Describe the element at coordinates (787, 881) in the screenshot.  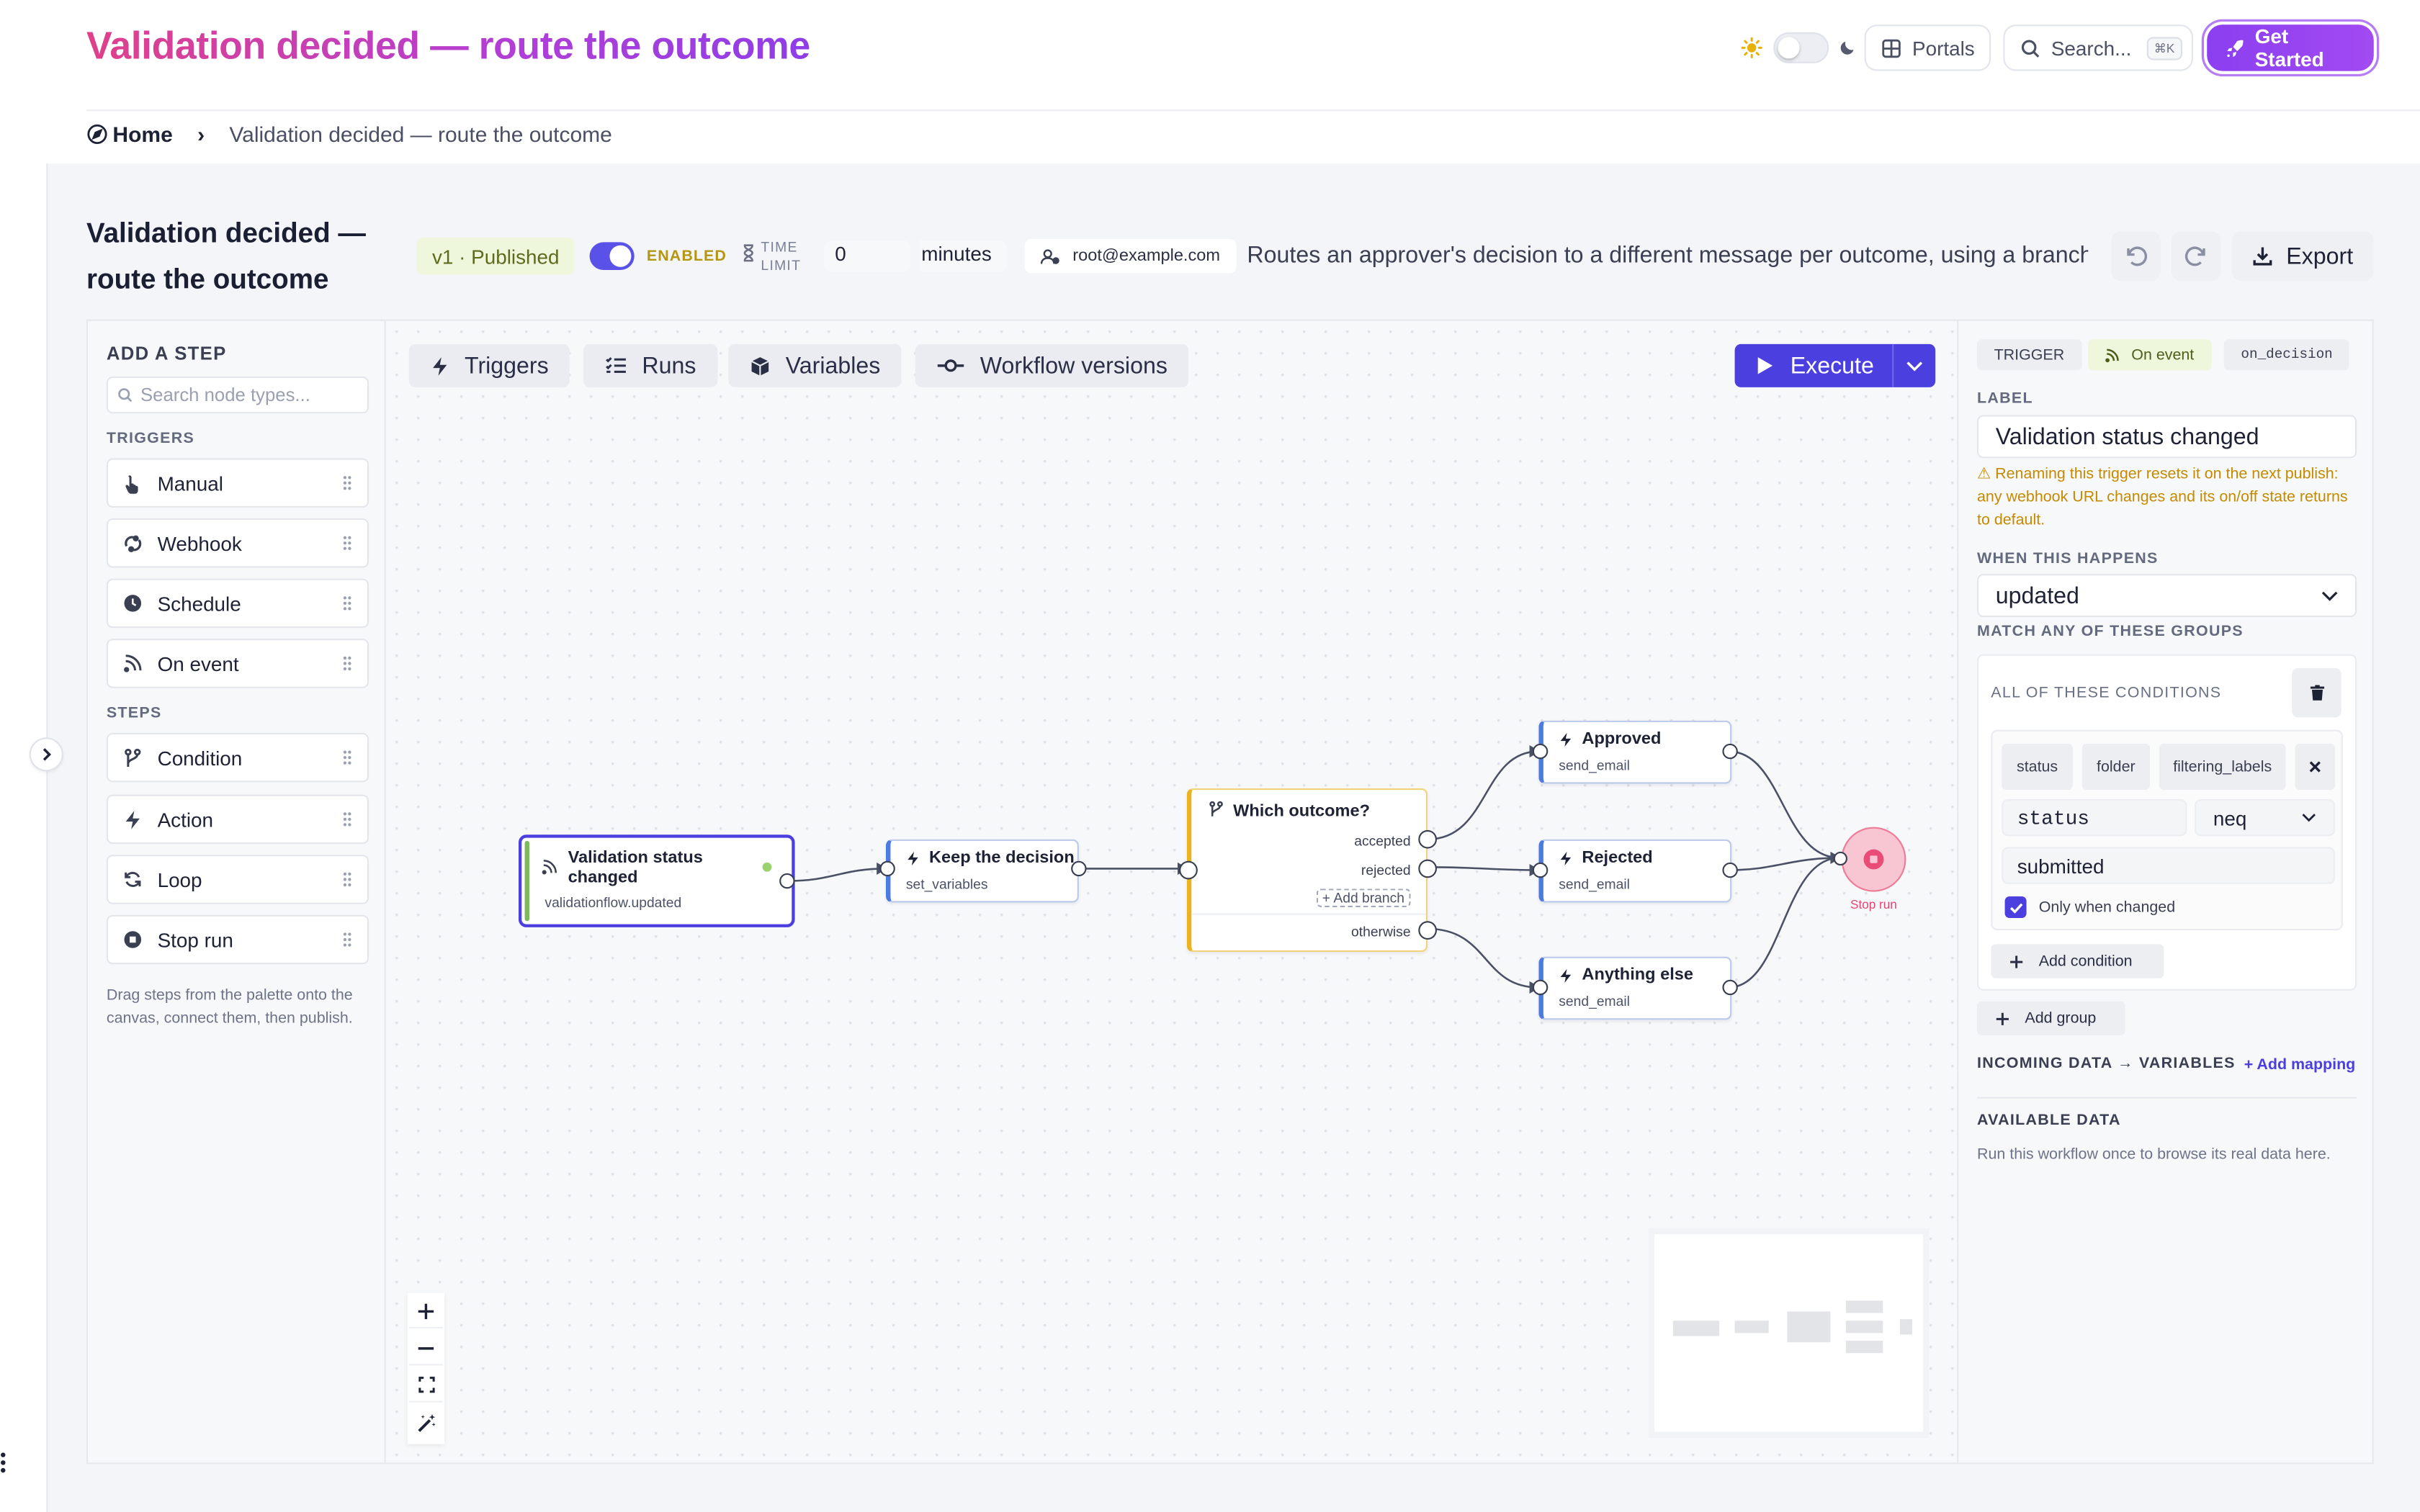
I see `port-trigger-out` at that location.